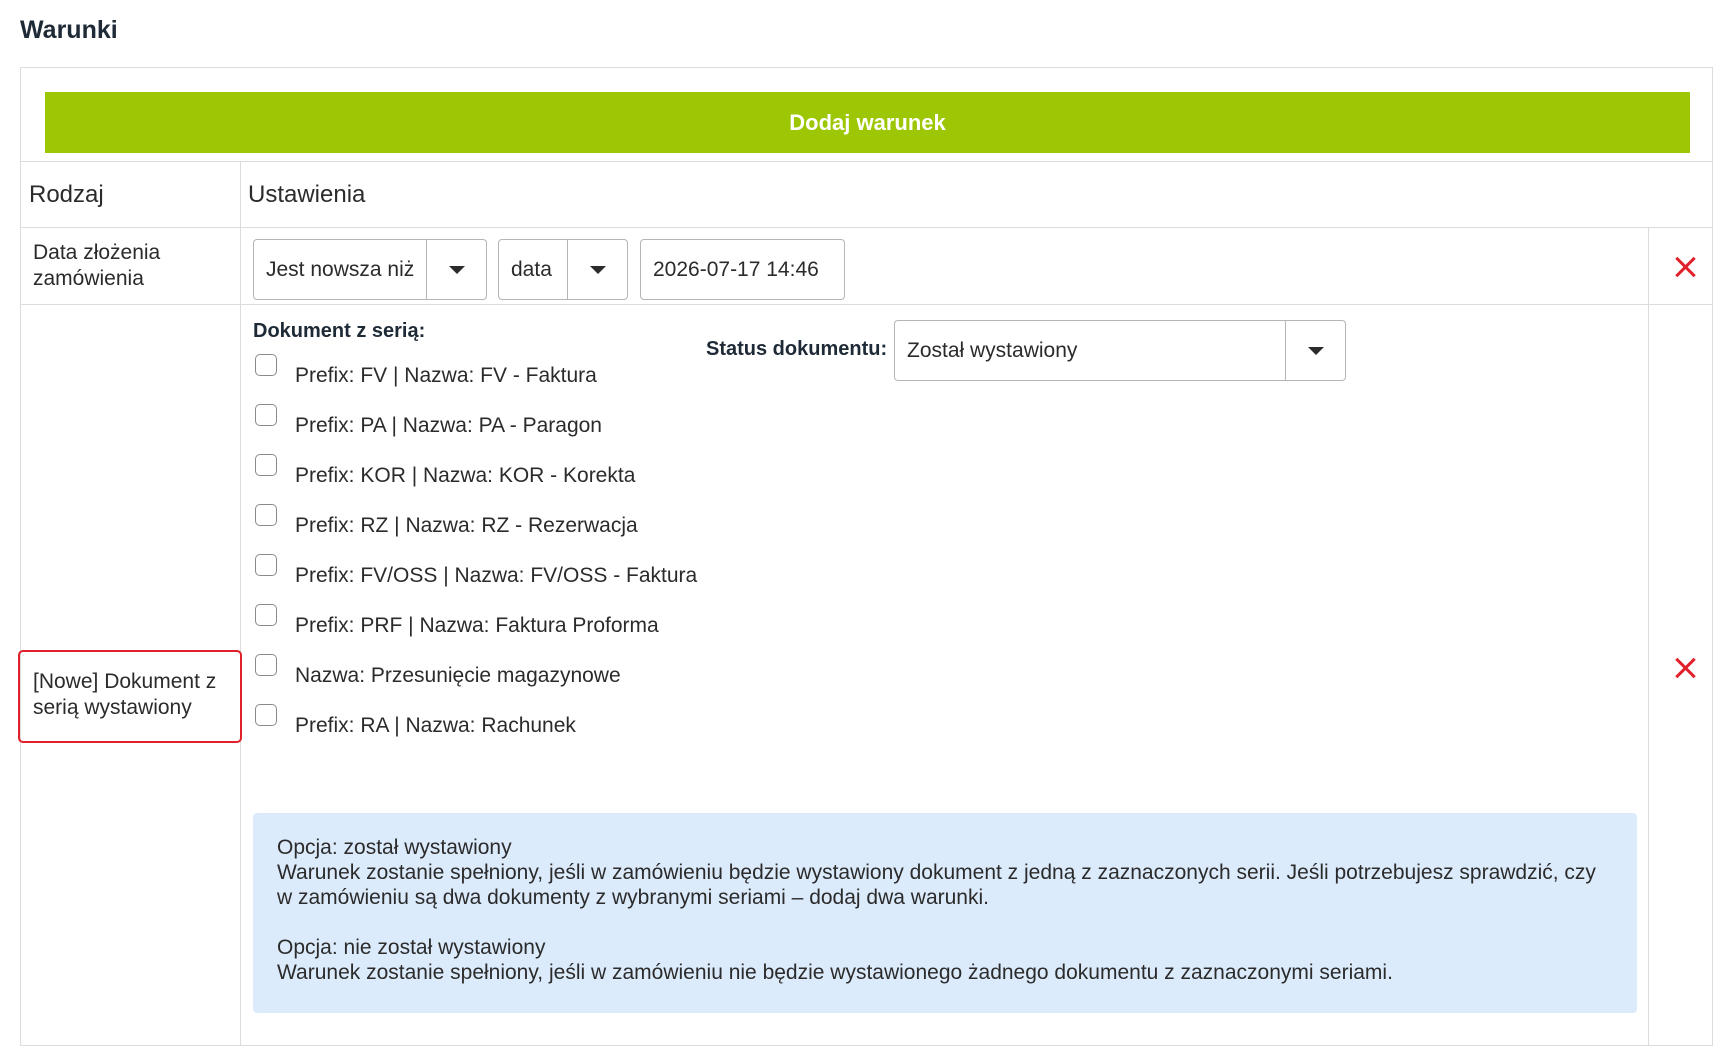 The width and height of the screenshot is (1731, 1063). What do you see at coordinates (411, 947) in the screenshot?
I see `info-option-title: Opcja: nie został wystawiony` at bounding box center [411, 947].